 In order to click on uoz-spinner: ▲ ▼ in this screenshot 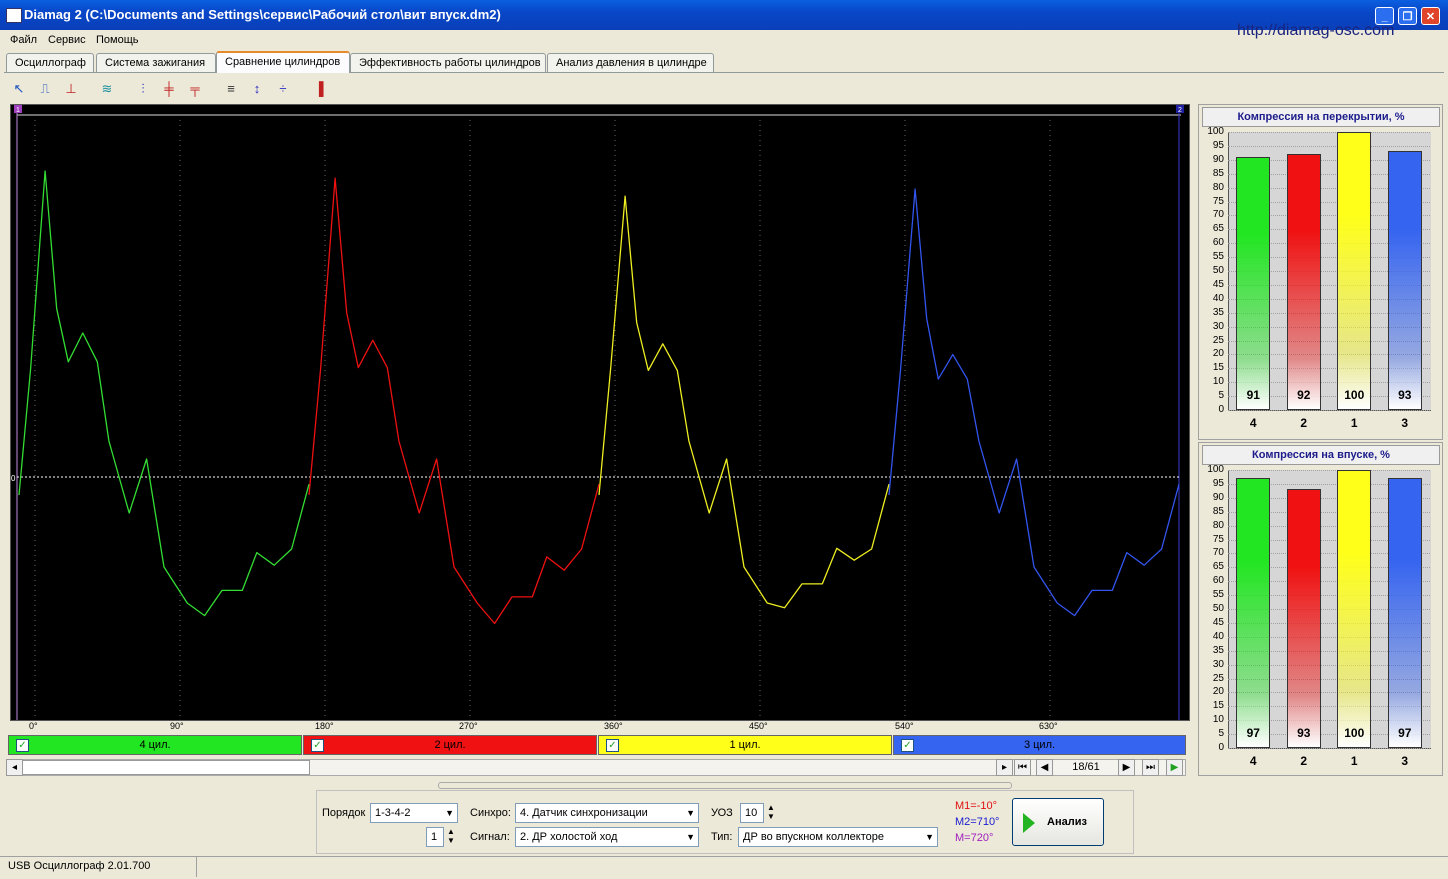, I will do `click(771, 813)`.